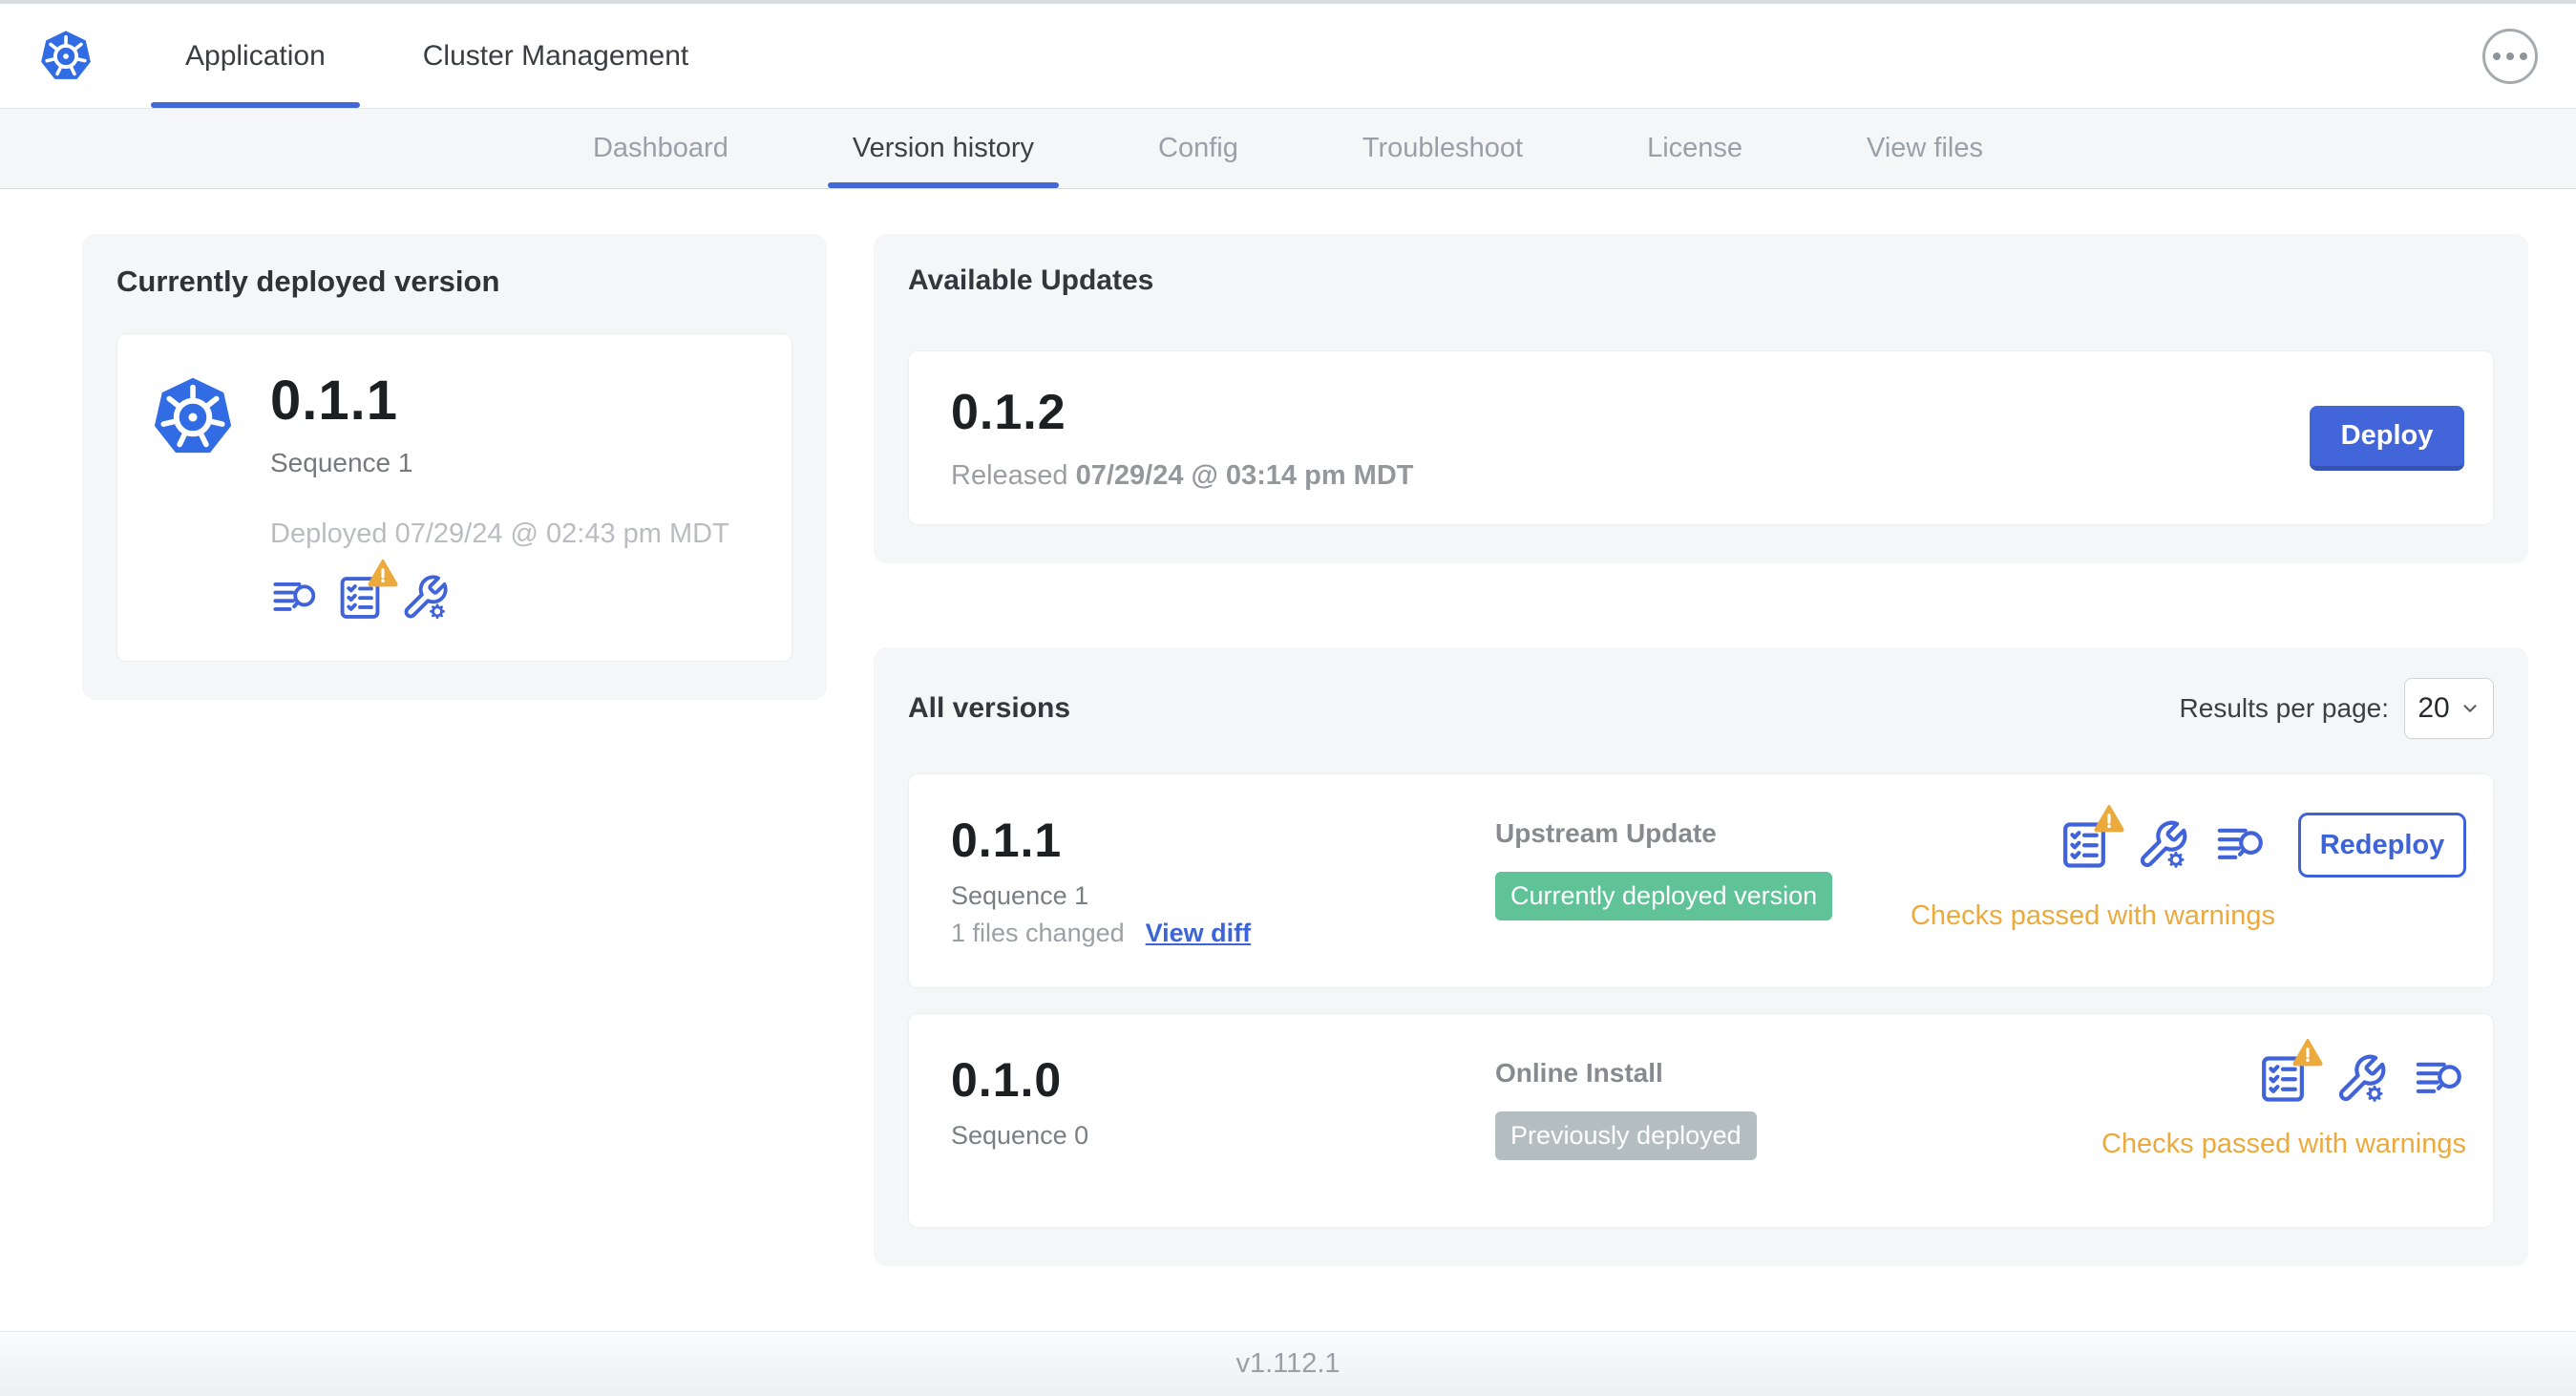 The image size is (2576, 1396). Describe the element at coordinates (1694, 148) in the screenshot. I see `subnav-tab-license: License` at that location.